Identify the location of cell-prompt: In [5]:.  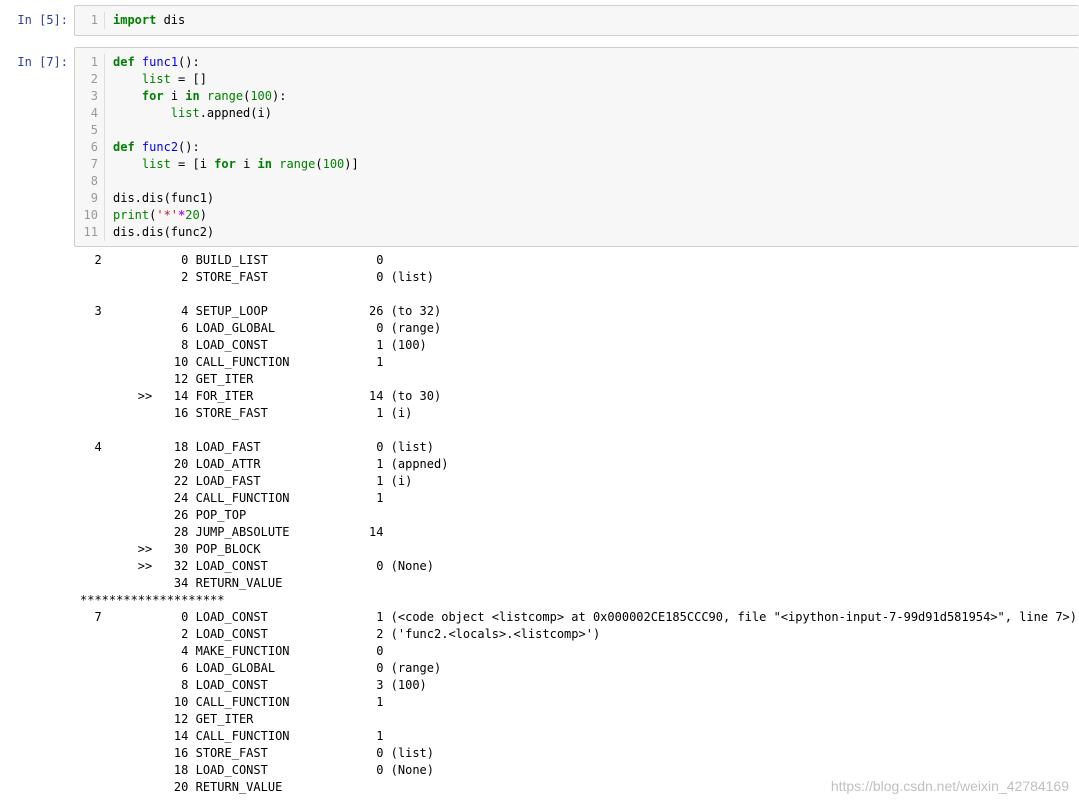
(42, 20).